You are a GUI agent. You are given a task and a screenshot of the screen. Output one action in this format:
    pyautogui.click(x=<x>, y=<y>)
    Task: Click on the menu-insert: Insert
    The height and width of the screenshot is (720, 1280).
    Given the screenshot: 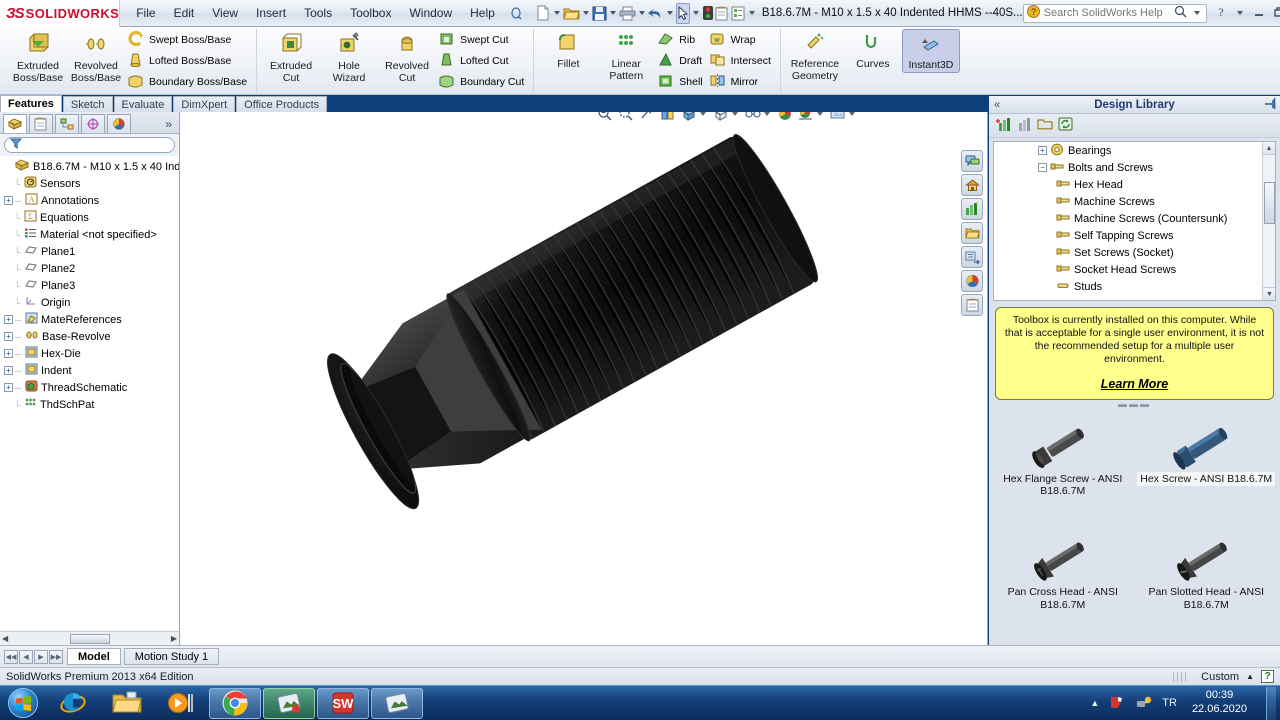 What is the action you would take?
    pyautogui.click(x=271, y=13)
    